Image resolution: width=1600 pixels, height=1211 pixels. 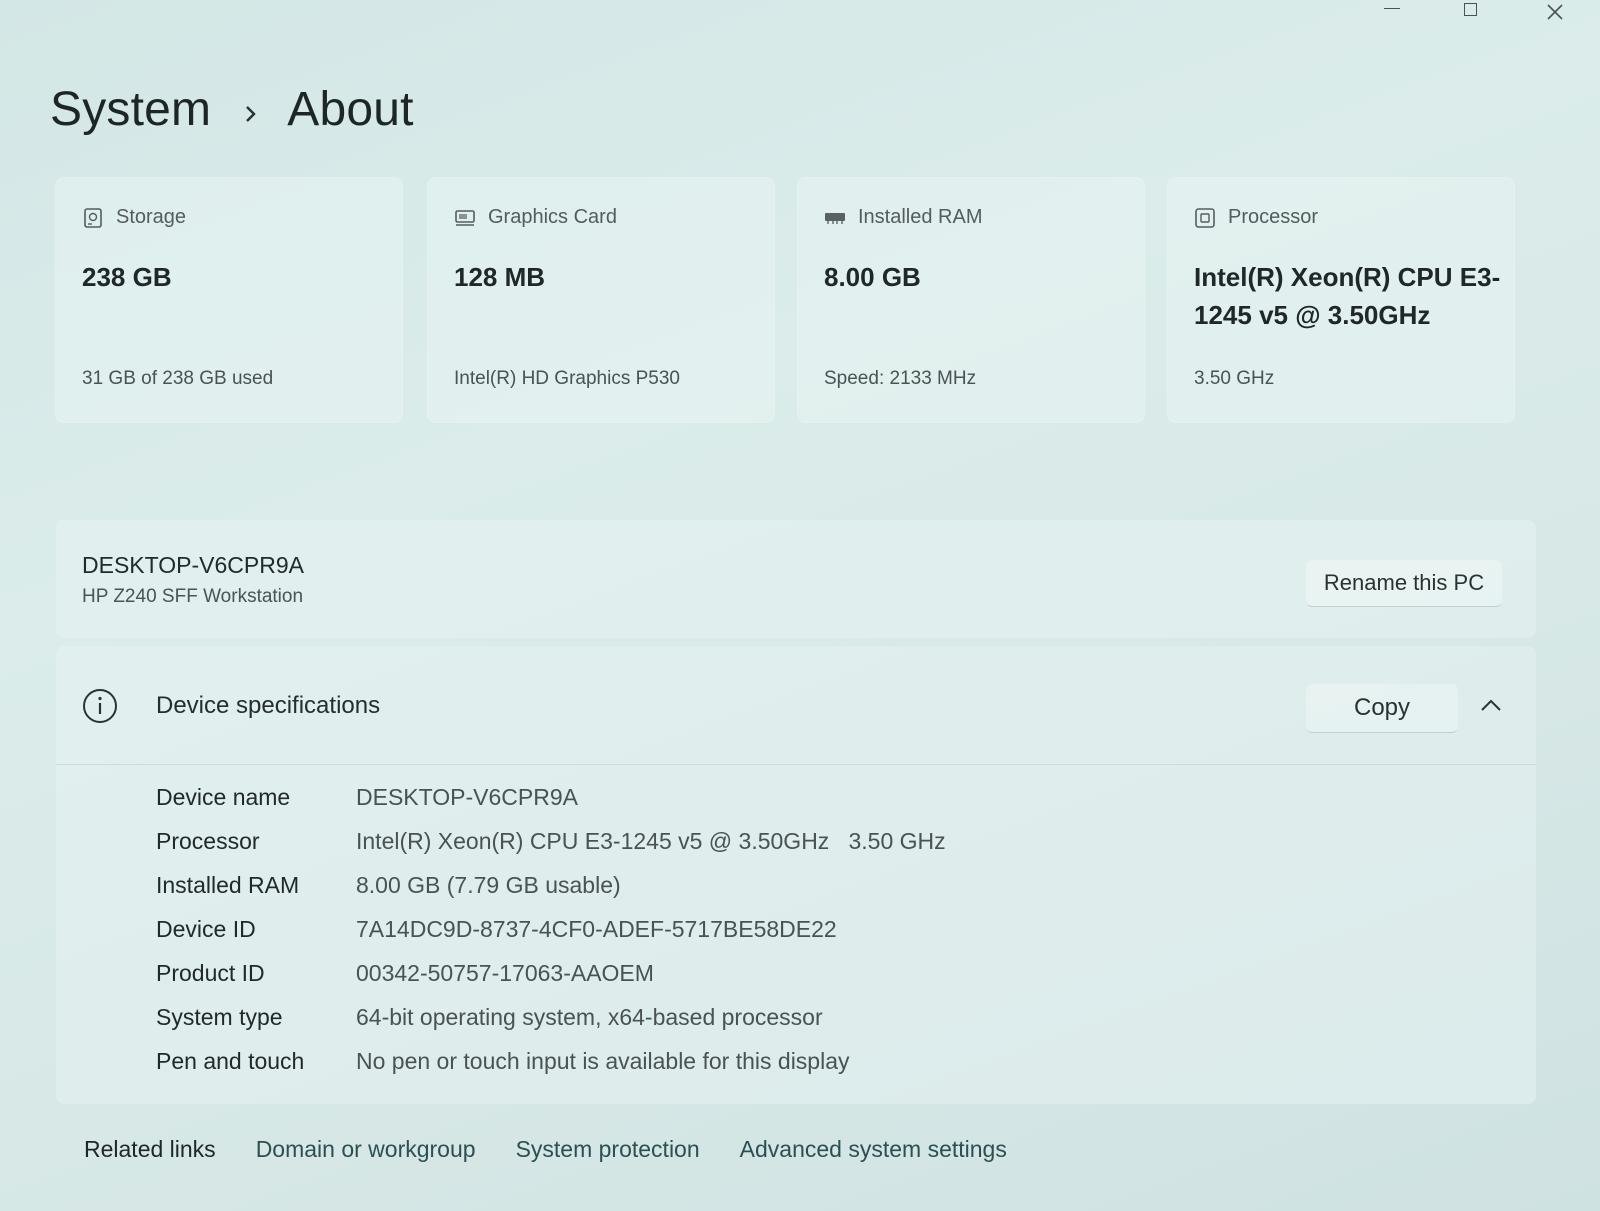 I want to click on card-detail: Speed: 2133 MHz, so click(x=900, y=378).